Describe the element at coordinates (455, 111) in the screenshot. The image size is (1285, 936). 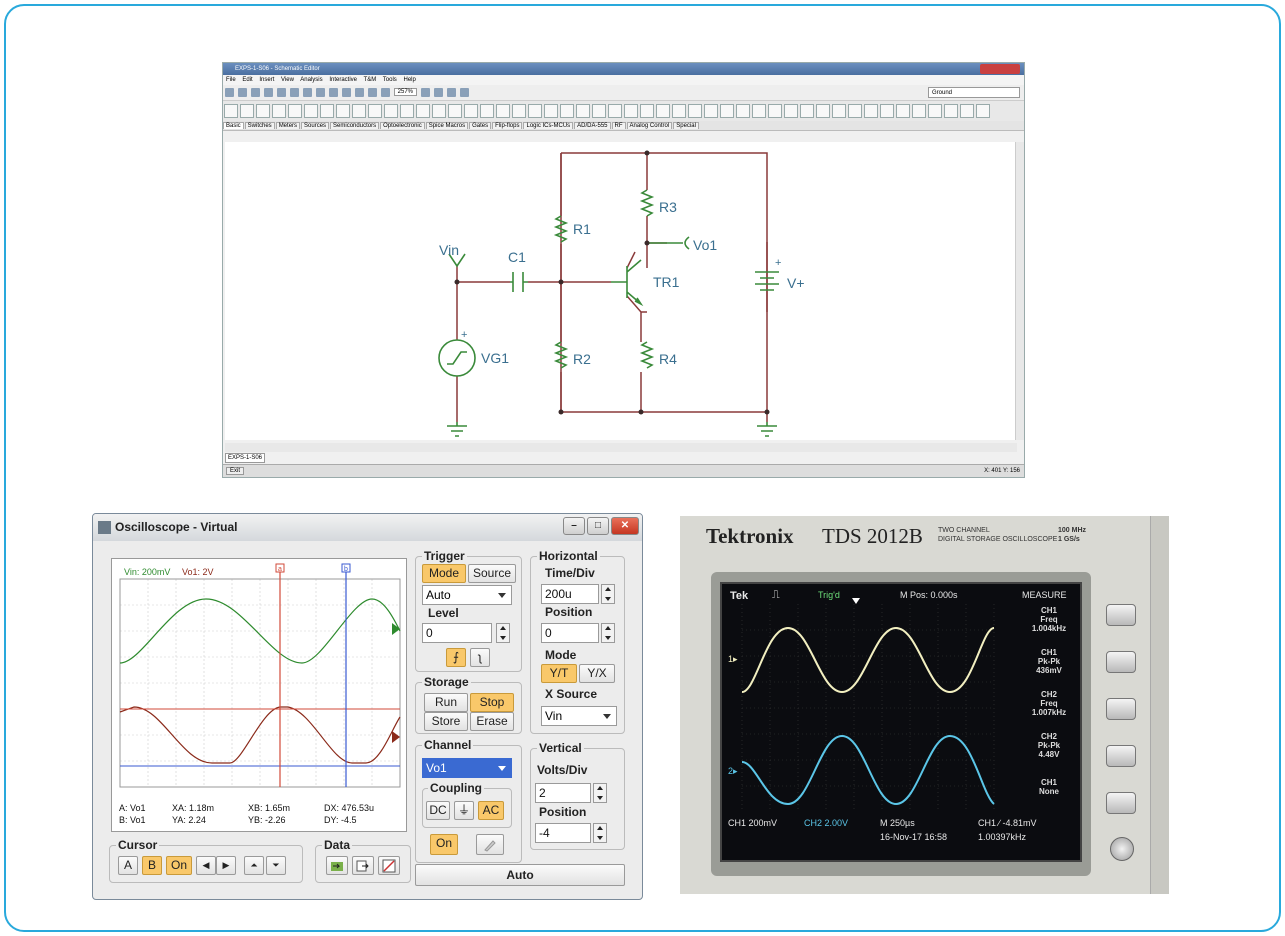
I see `ic-component-icon` at that location.